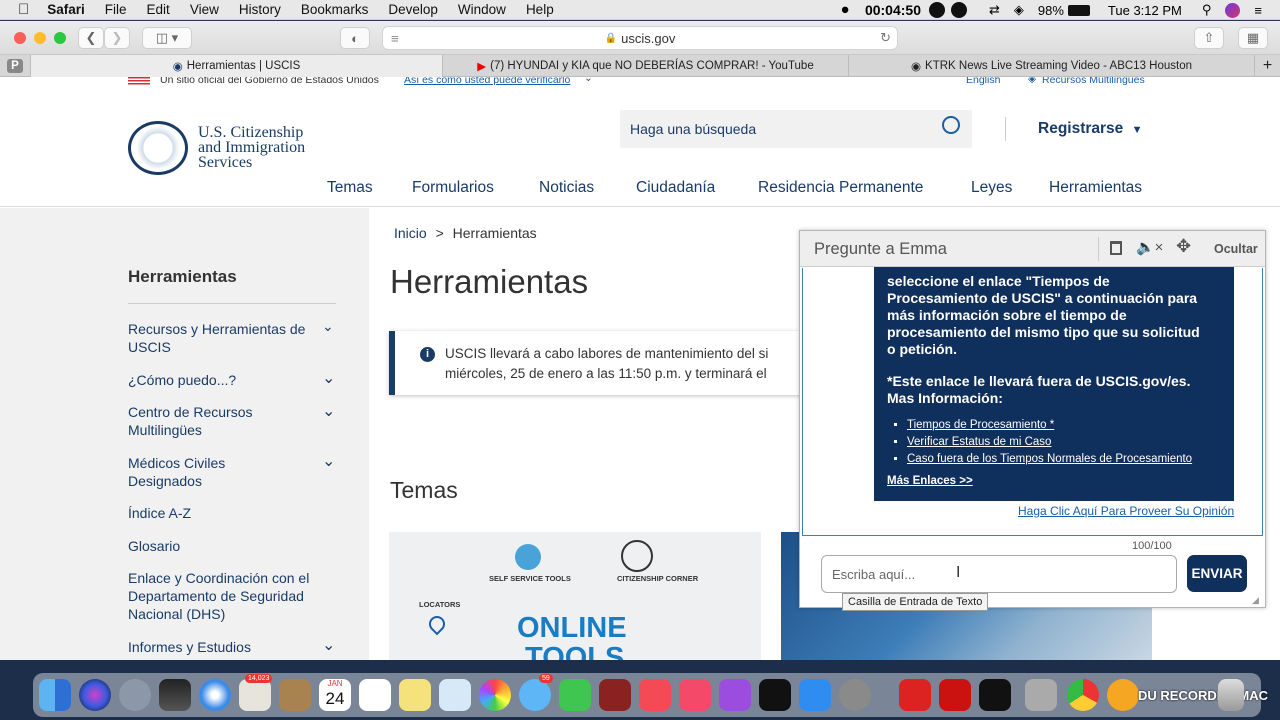 This screenshot has width=1280, height=720. I want to click on reminders-icon, so click(375, 695).